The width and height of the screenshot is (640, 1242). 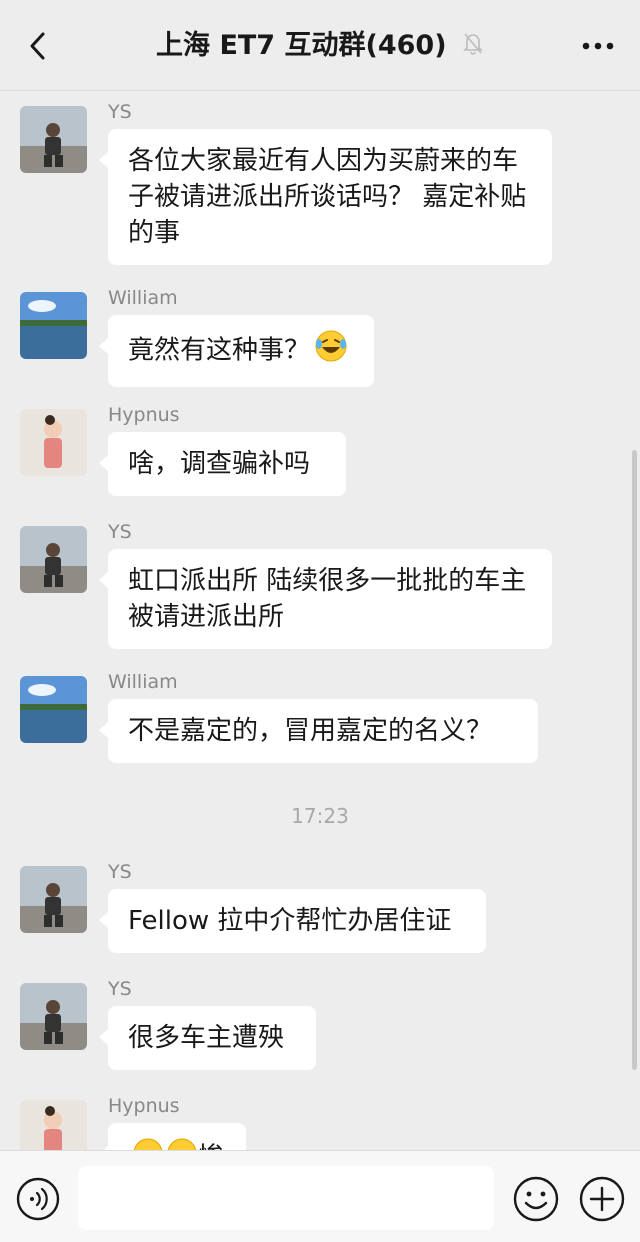 I want to click on emoji-button, so click(x=536, y=1199).